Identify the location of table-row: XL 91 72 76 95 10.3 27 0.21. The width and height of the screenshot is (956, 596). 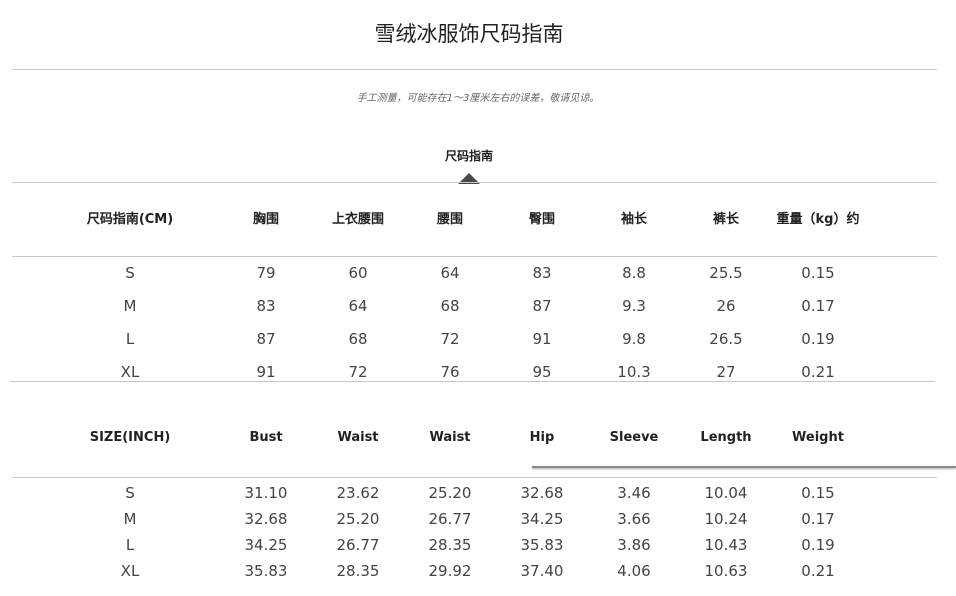
(478, 371).